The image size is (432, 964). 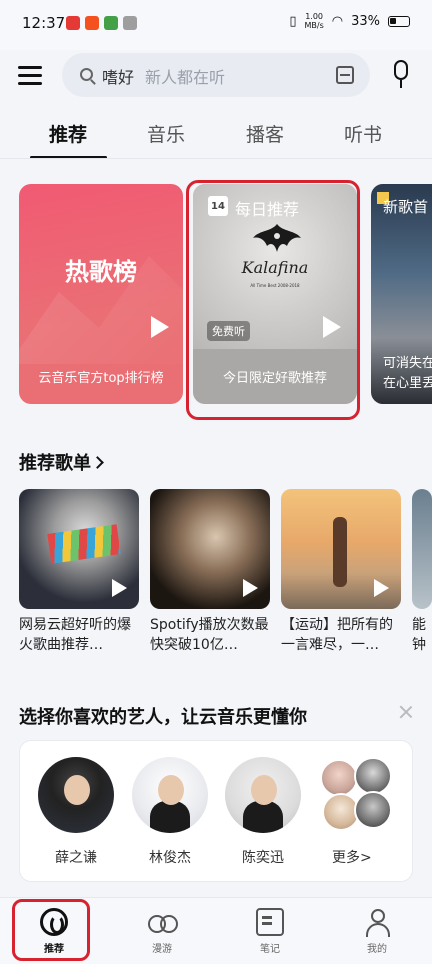 What do you see at coordinates (130, 23) in the screenshot?
I see `misc-notification-icon` at bounding box center [130, 23].